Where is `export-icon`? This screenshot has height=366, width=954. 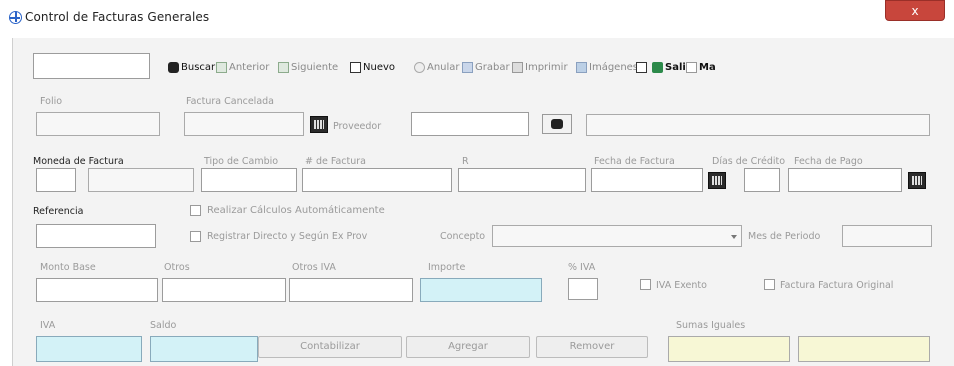 export-icon is located at coordinates (641, 67).